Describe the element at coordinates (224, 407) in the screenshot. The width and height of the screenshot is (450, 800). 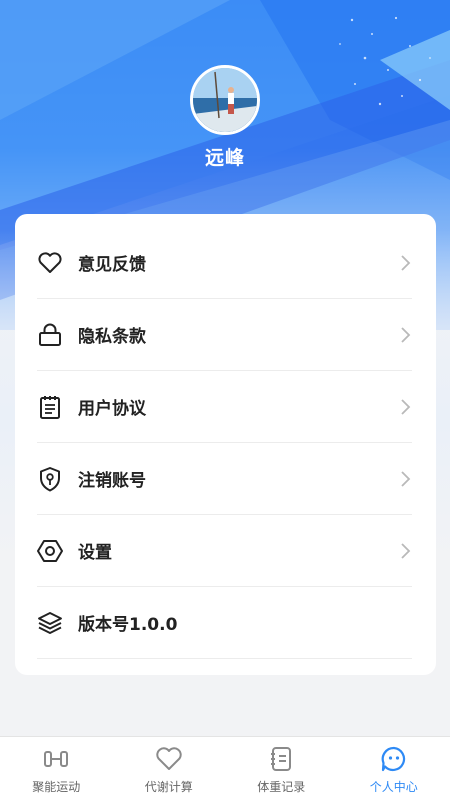
I see `menu-item-user-agreement: 用户协议` at that location.